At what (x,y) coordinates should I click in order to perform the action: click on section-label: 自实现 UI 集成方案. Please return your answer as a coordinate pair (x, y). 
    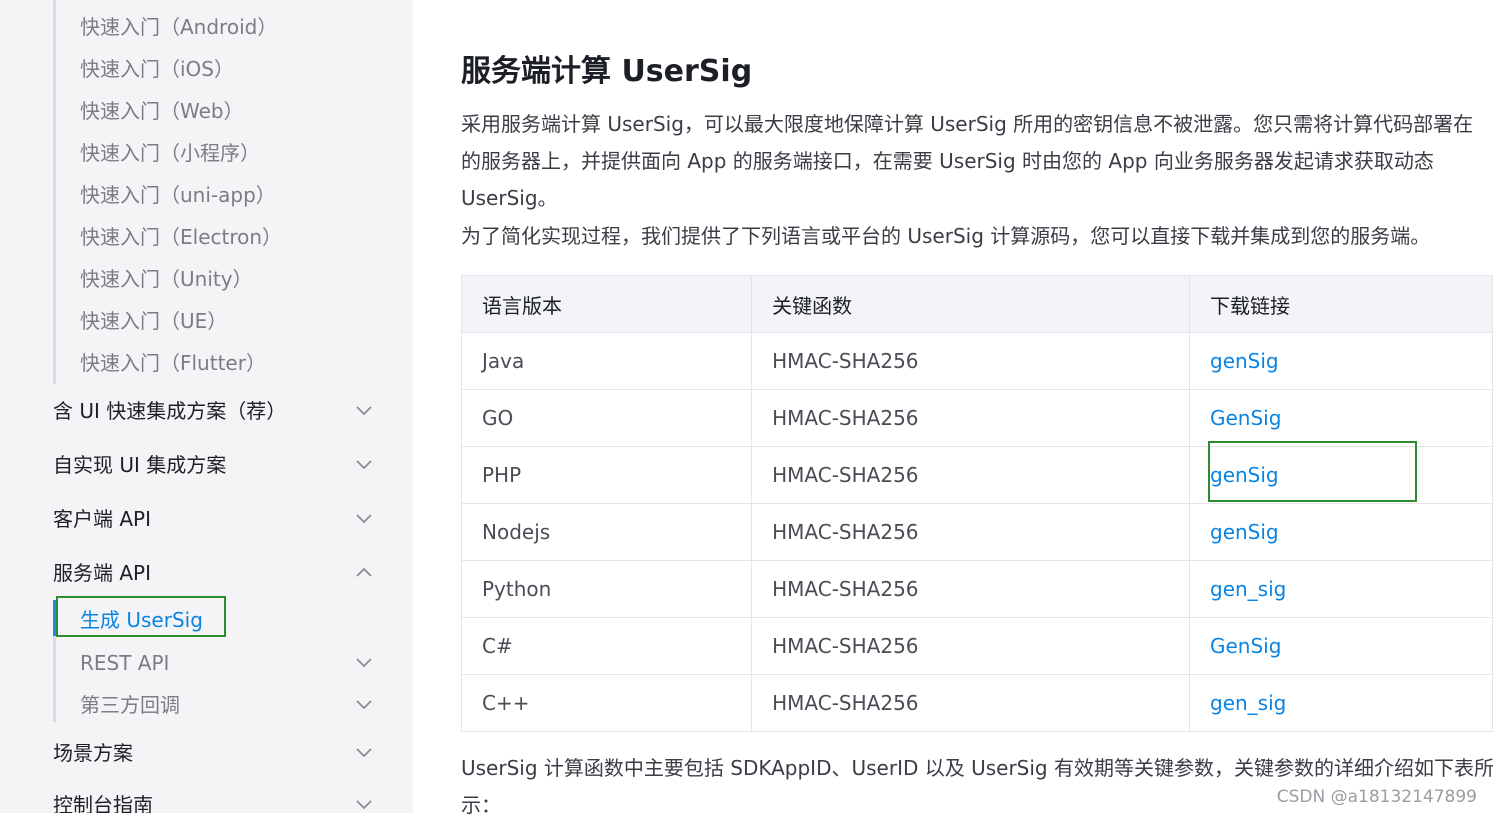
    Looking at the image, I should click on (140, 465).